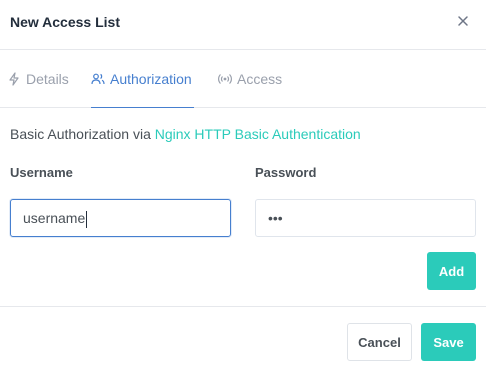 Image resolution: width=486 pixels, height=368 pixels. I want to click on tab-authorization-label: Authorization, so click(151, 78).